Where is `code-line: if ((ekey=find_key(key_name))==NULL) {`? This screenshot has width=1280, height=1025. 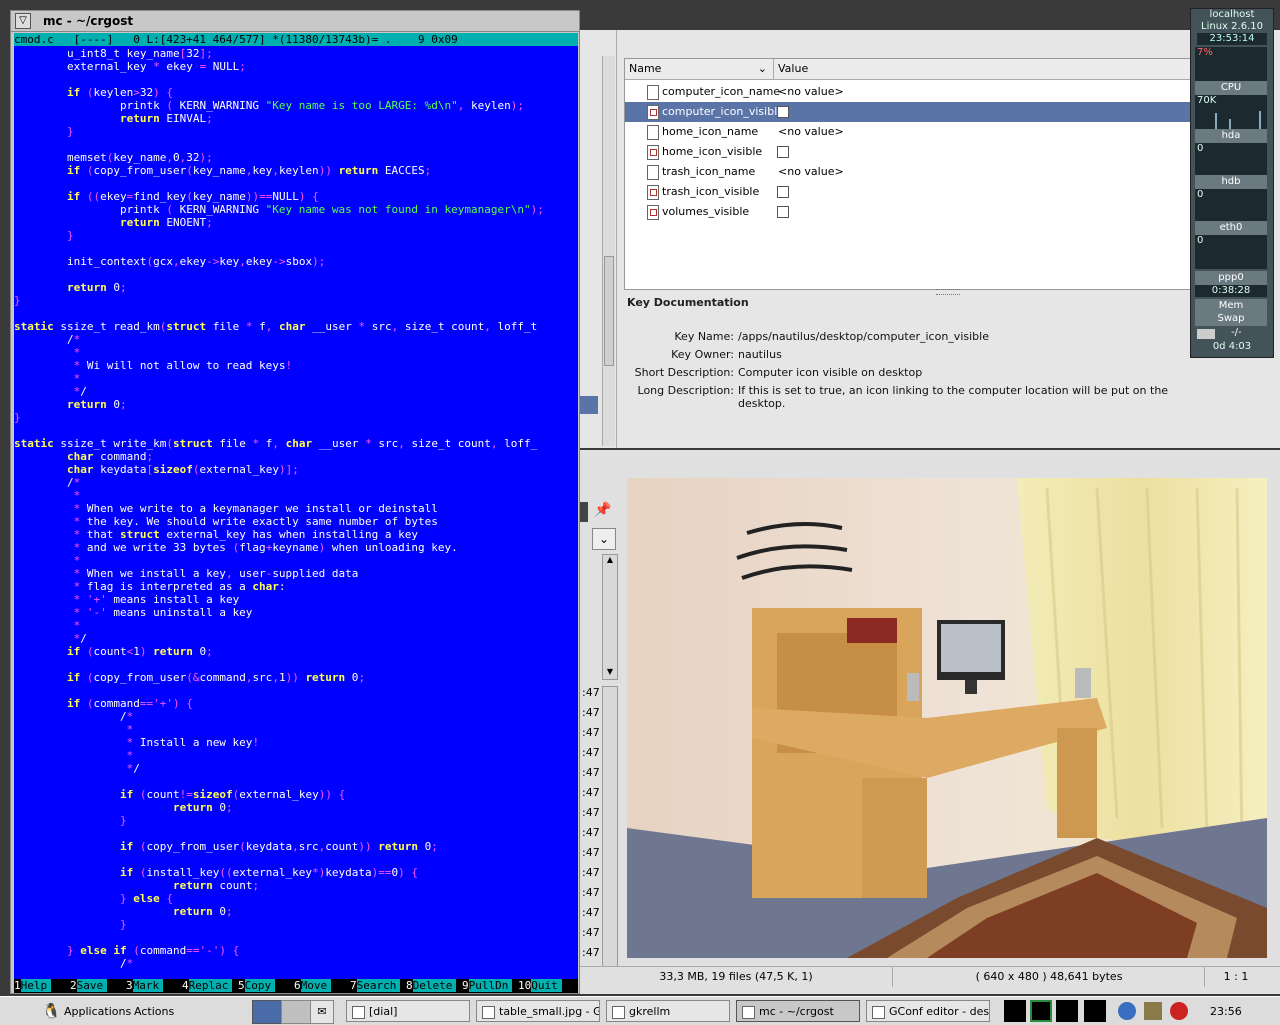
code-line: if ((ekey=find_key(key_name))==NULL) { is located at coordinates (166, 196).